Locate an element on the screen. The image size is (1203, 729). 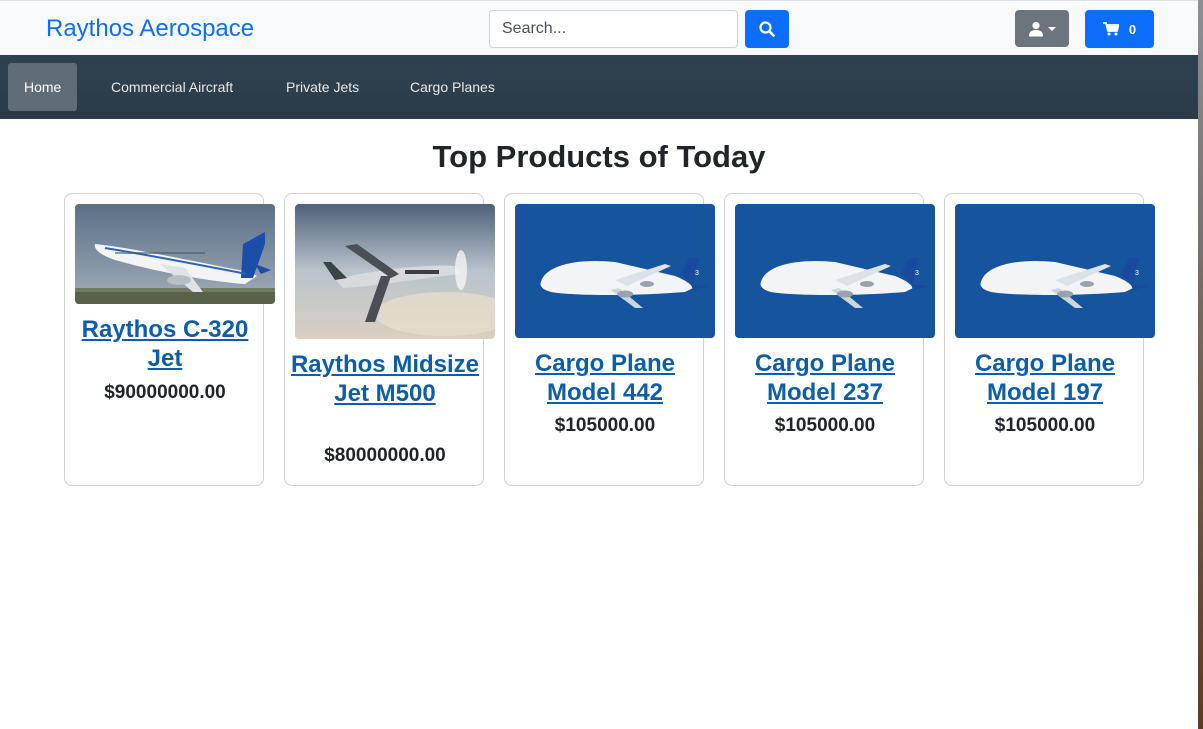
cart-count-badge: 0 is located at coordinates (1132, 29).